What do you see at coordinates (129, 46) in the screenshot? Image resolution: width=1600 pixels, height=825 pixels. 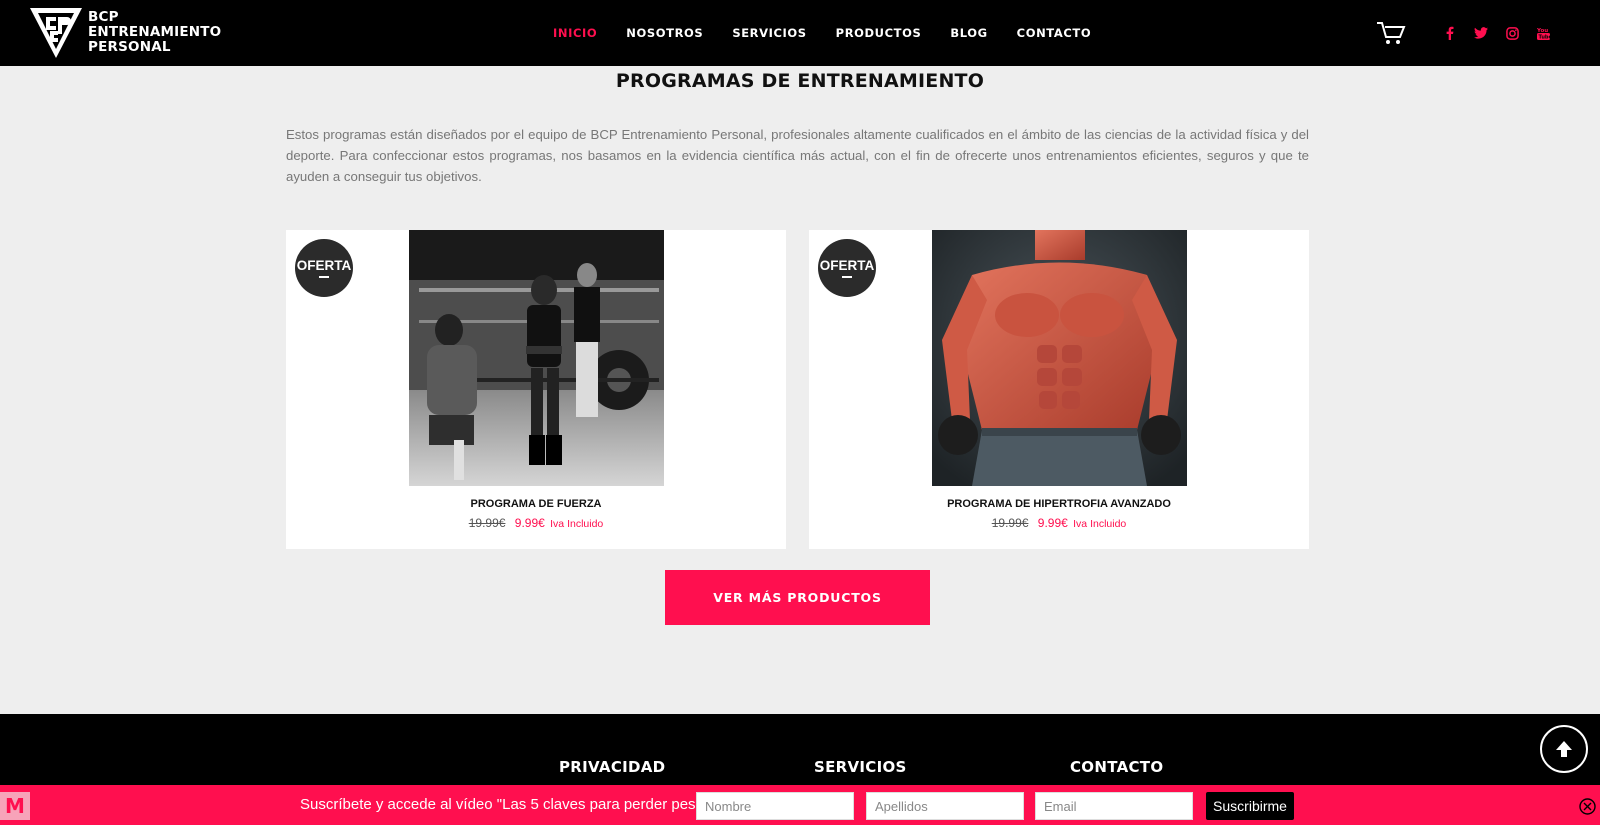 I see `logo-line-3: PERSONAL` at bounding box center [129, 46].